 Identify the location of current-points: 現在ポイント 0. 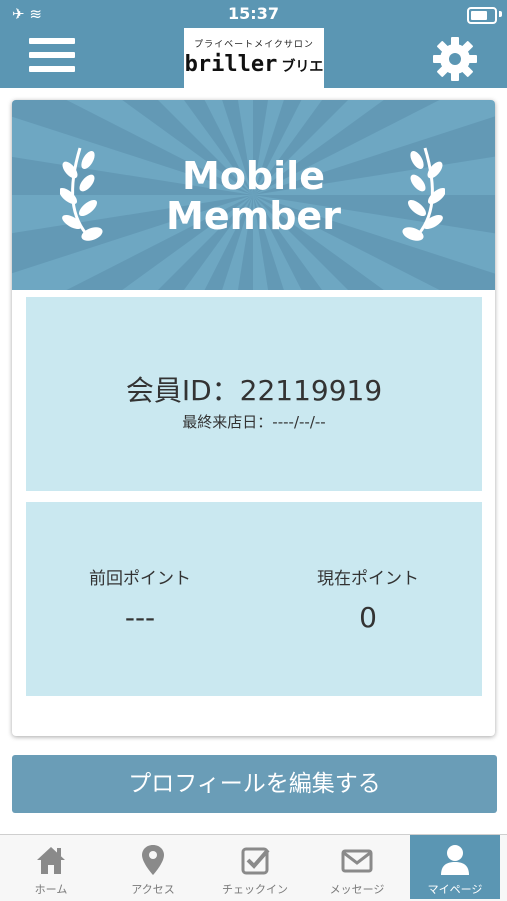
(368, 599).